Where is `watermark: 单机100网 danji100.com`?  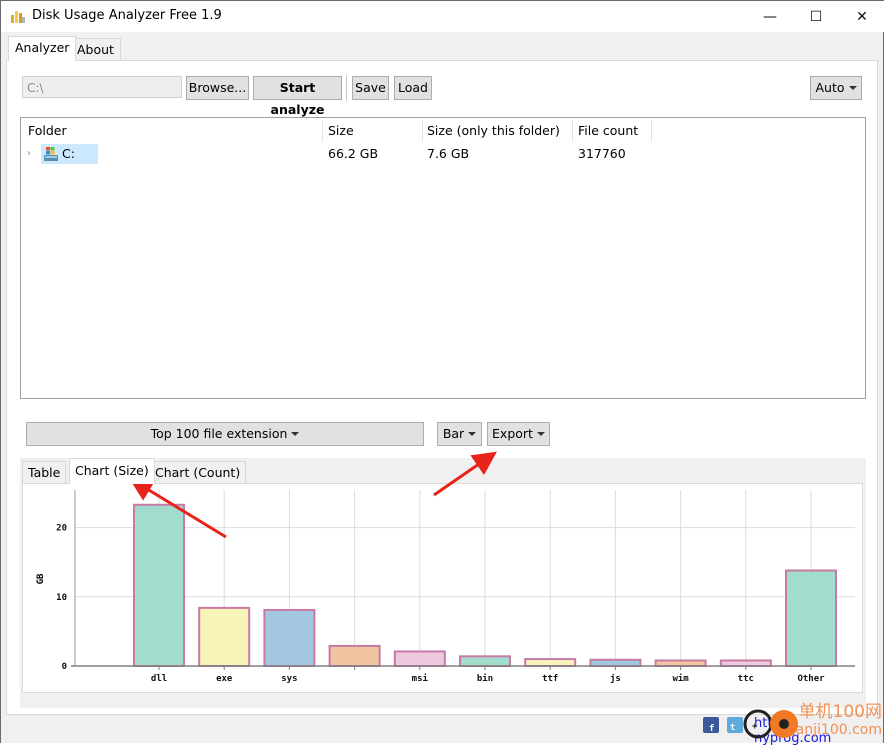
watermark: 单机100网 danji100.com is located at coordinates (834, 721).